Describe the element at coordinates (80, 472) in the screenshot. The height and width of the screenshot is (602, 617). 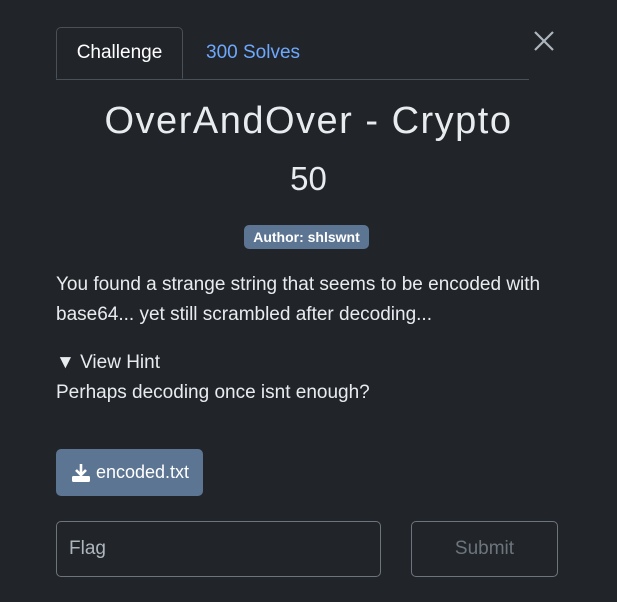
I see `download-icon` at that location.